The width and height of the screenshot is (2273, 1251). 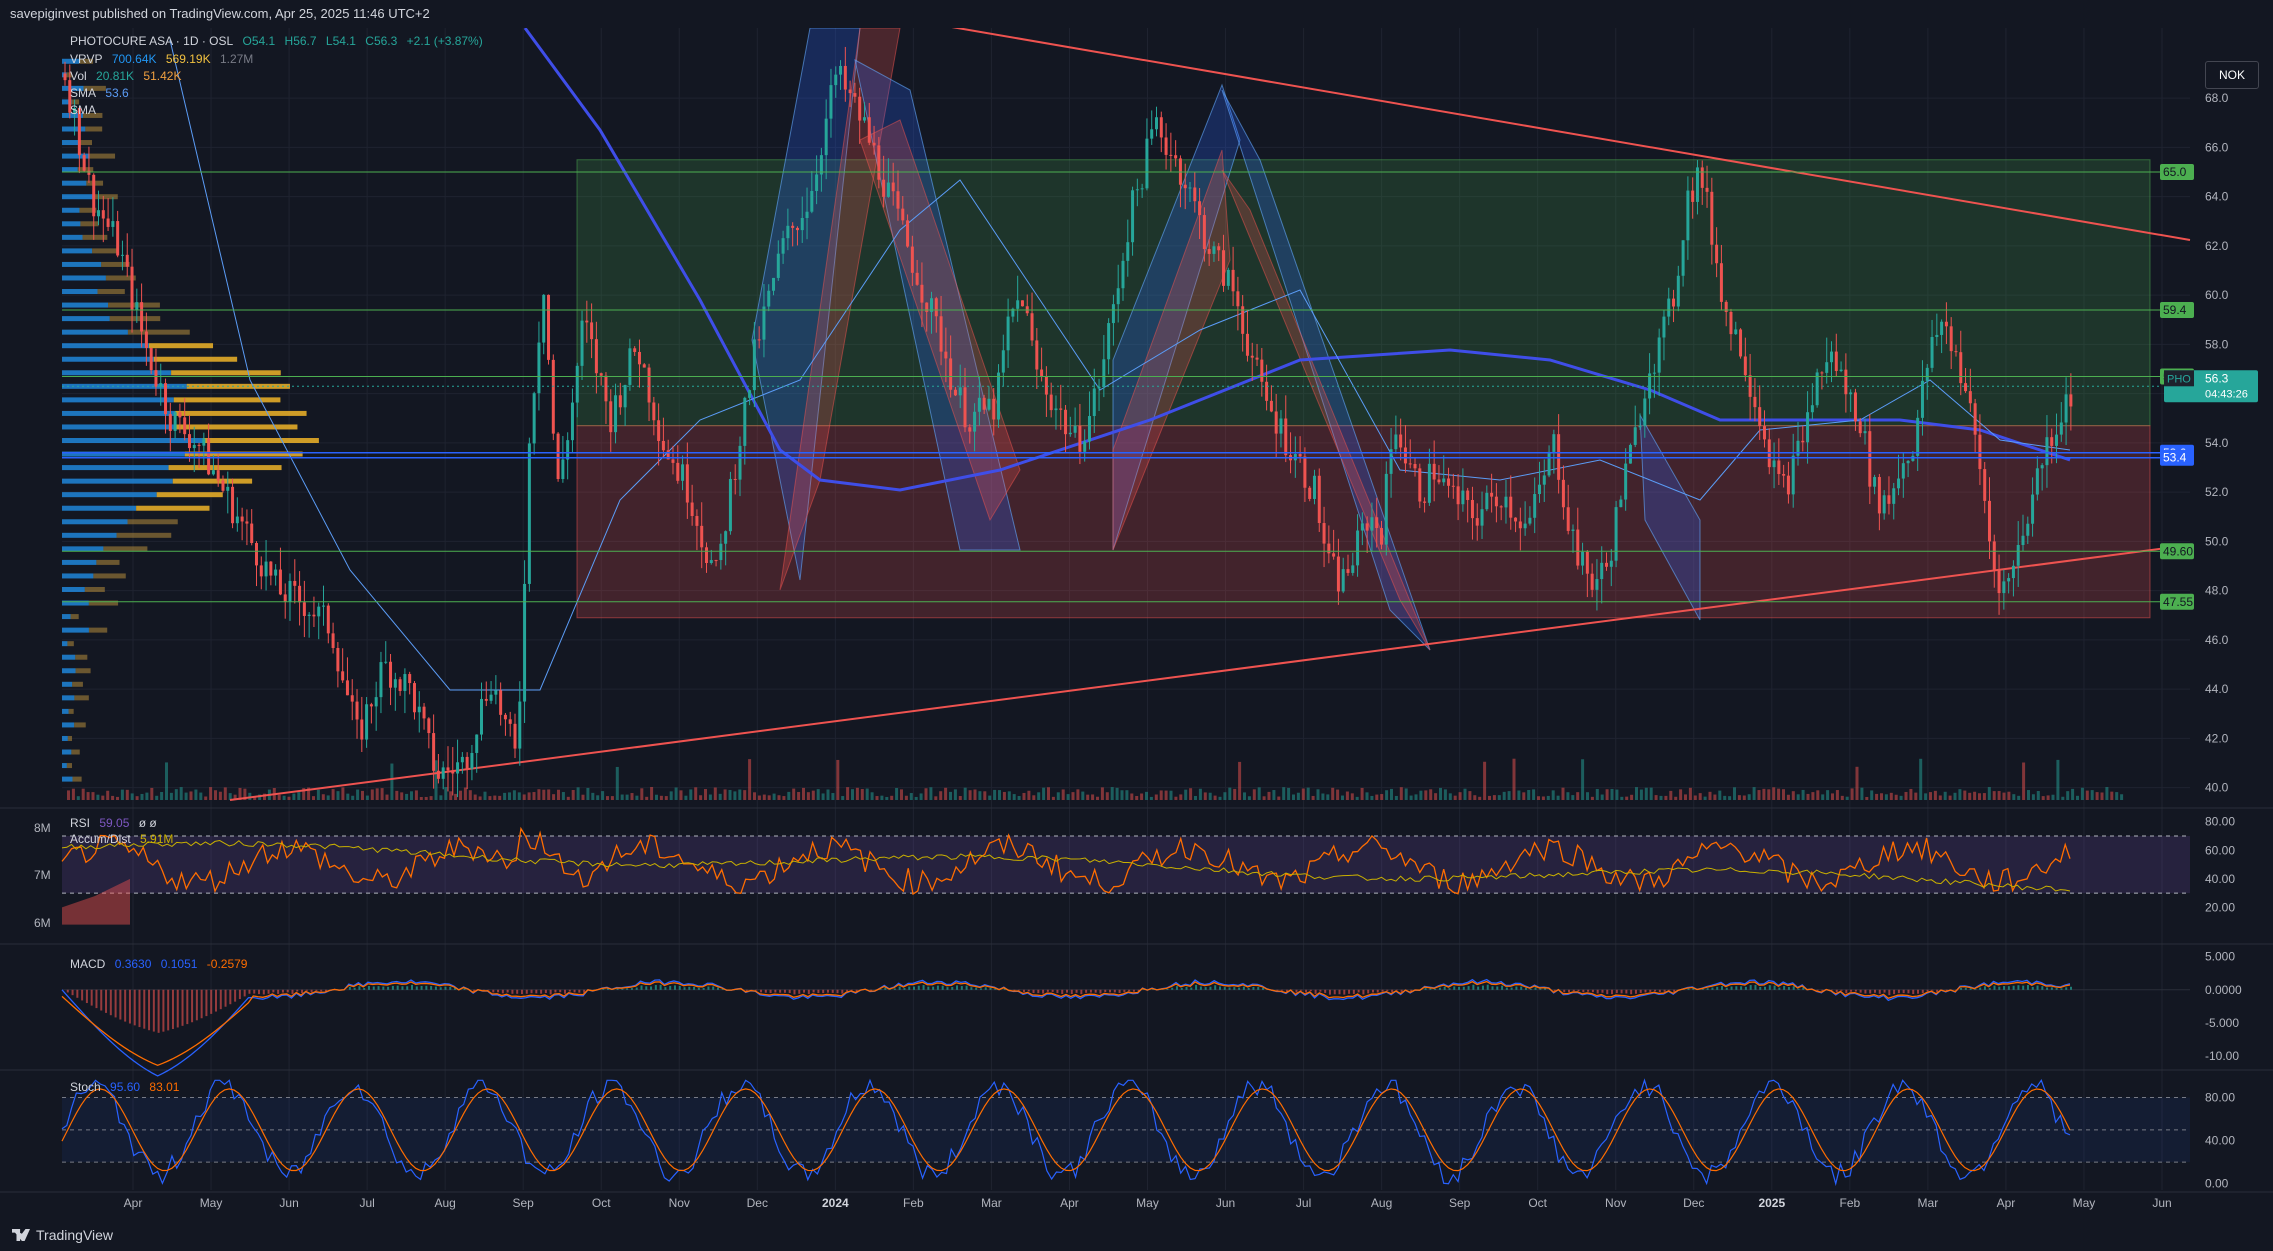 I want to click on accdist-legend: Accum/Dist 5.91M, so click(x=124, y=839).